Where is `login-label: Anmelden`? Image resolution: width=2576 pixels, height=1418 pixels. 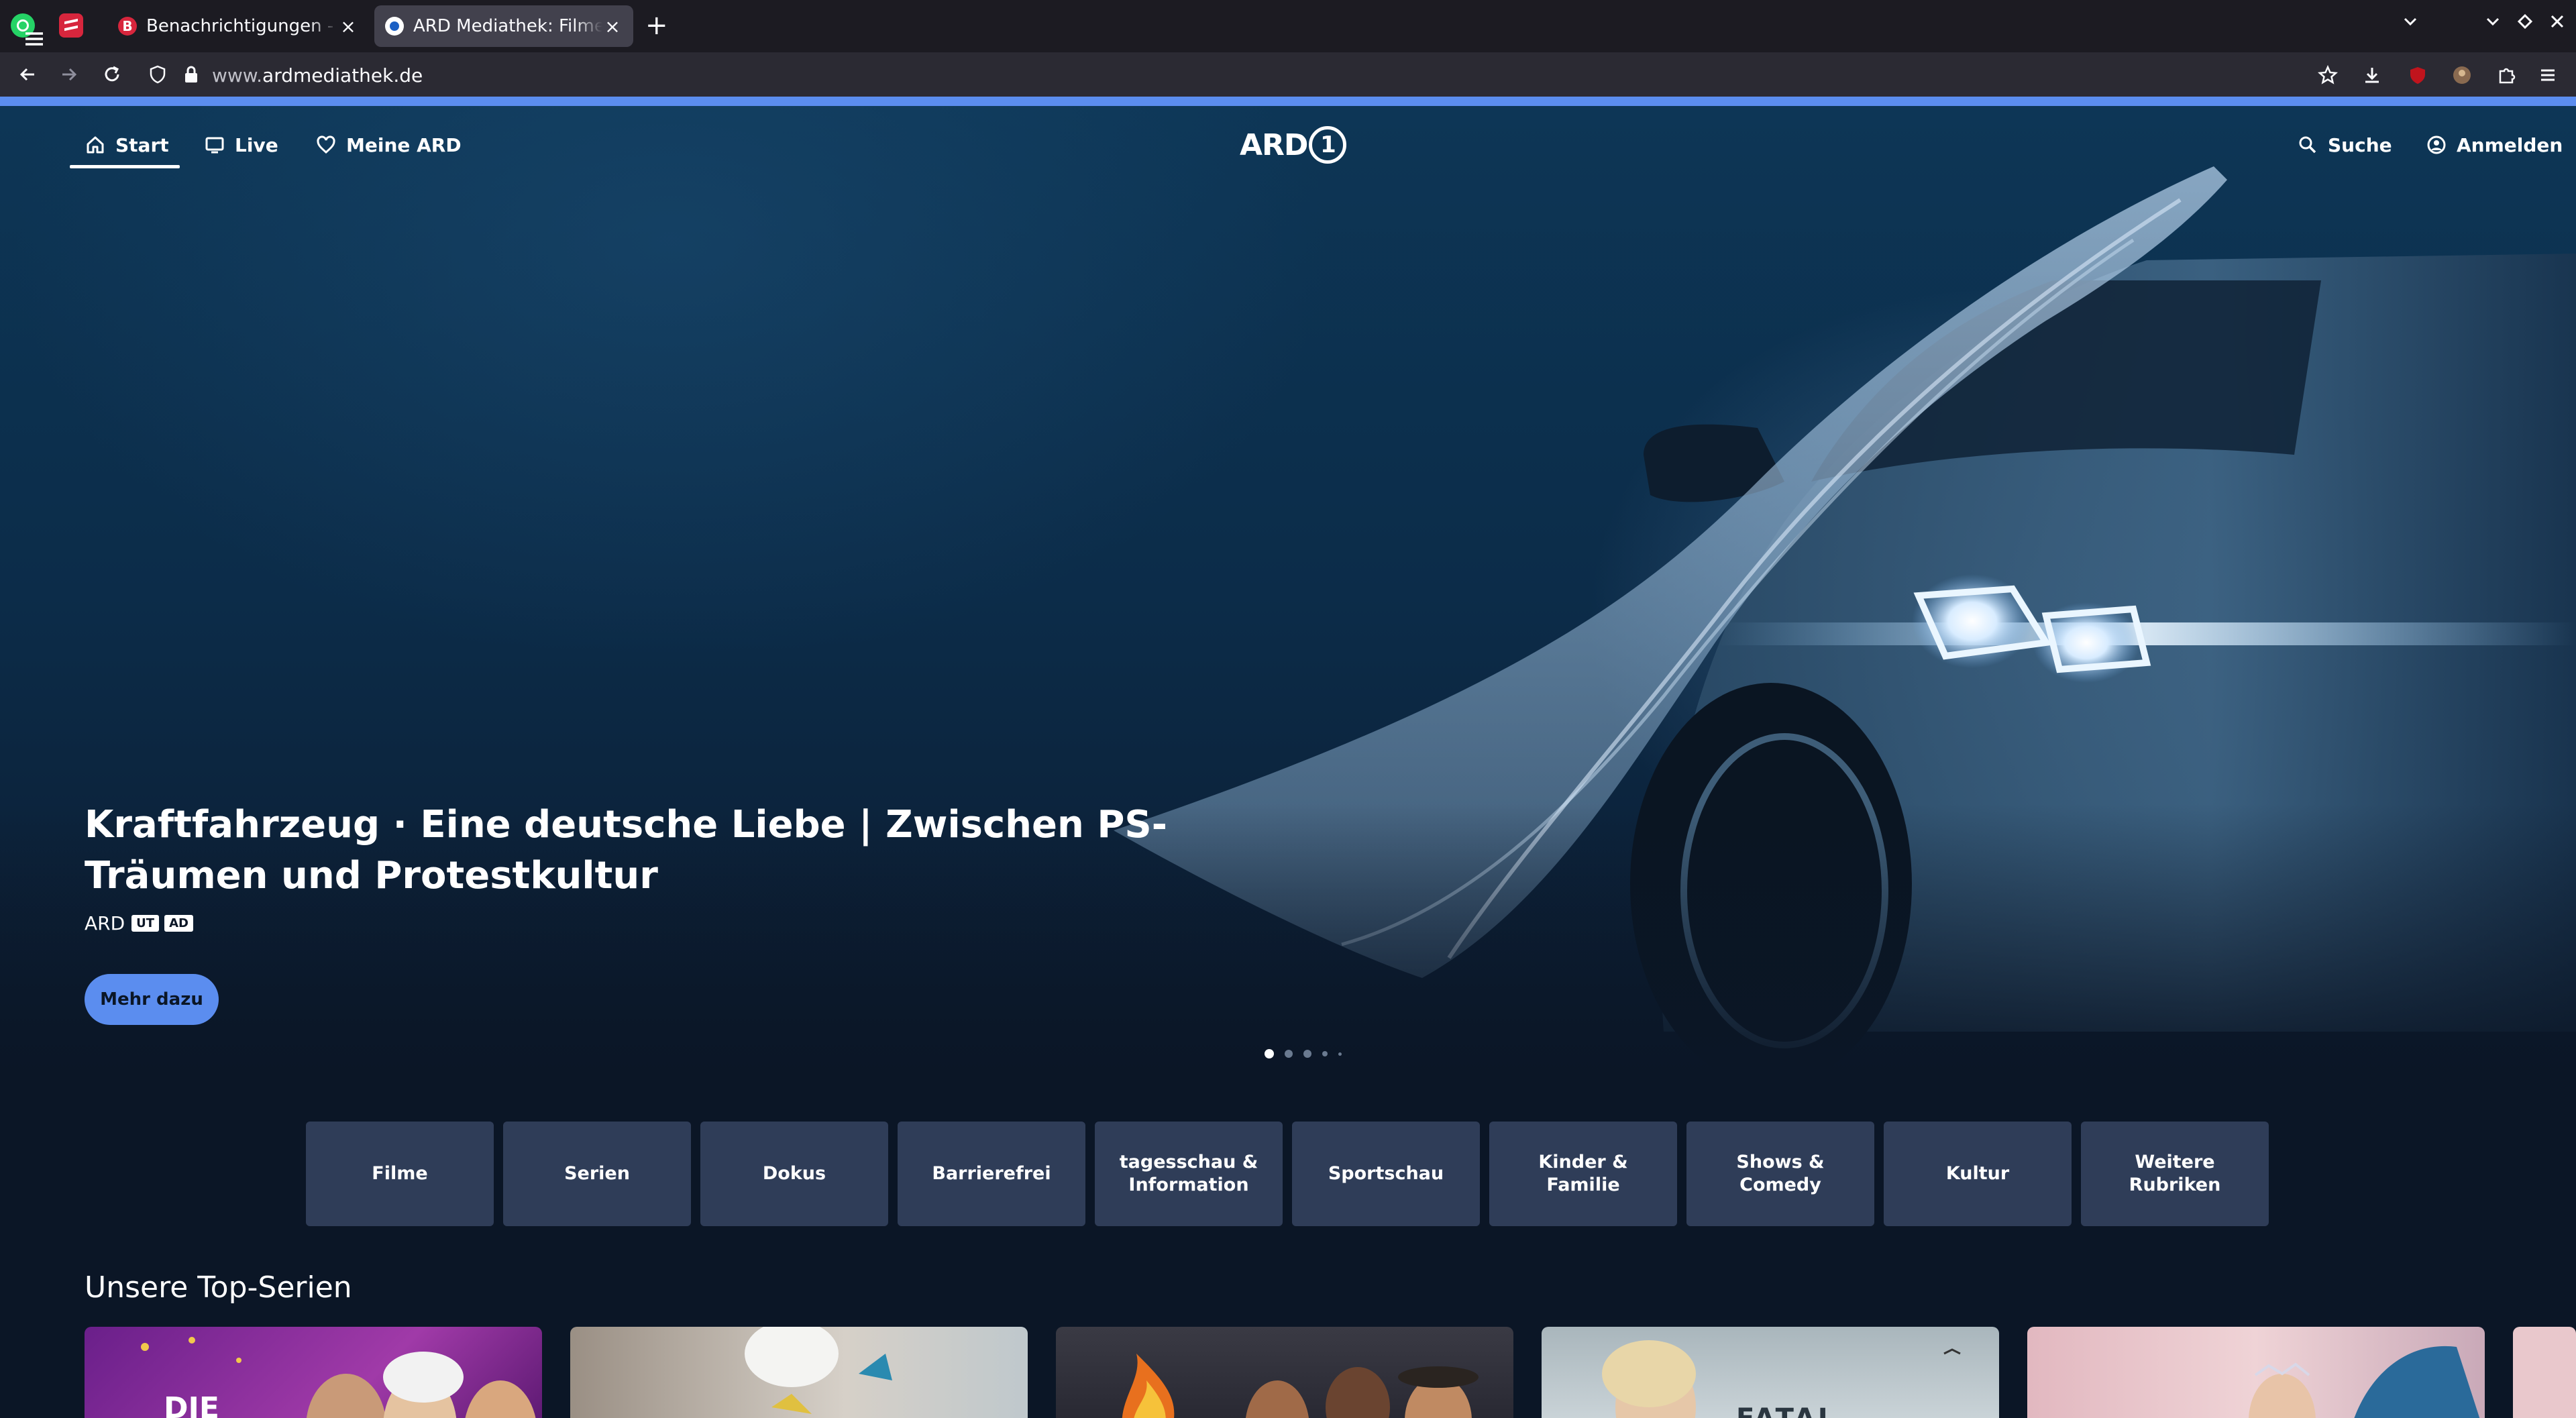
login-label: Anmelden is located at coordinates (2510, 144).